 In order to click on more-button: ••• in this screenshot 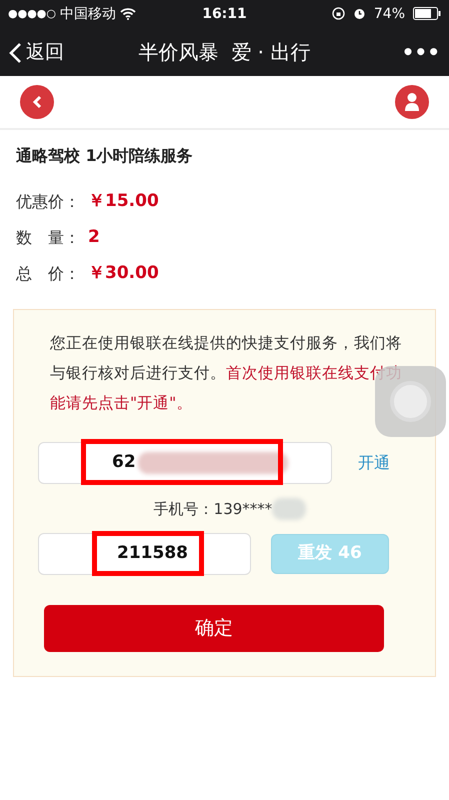, I will do `click(420, 52)`.